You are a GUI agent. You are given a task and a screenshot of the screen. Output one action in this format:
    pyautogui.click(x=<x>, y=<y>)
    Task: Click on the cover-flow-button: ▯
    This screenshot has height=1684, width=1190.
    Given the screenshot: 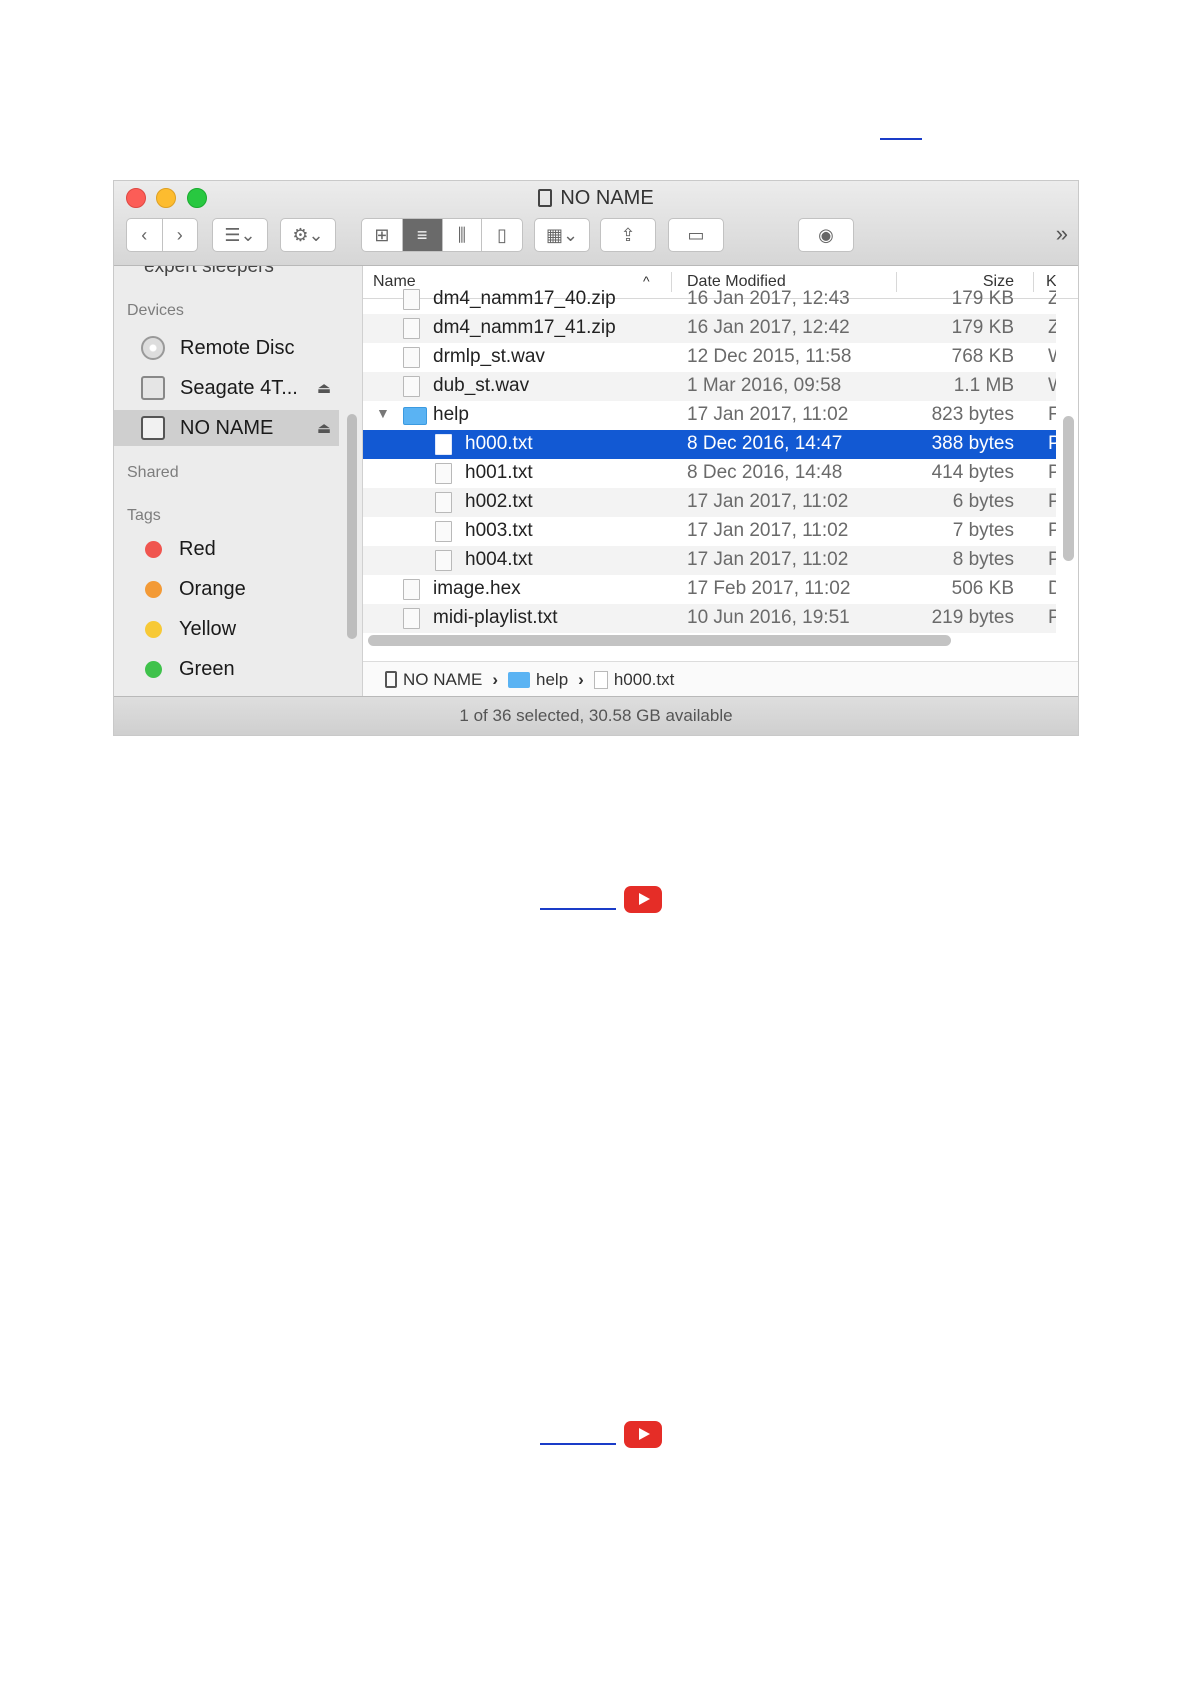 What is the action you would take?
    pyautogui.click(x=502, y=235)
    